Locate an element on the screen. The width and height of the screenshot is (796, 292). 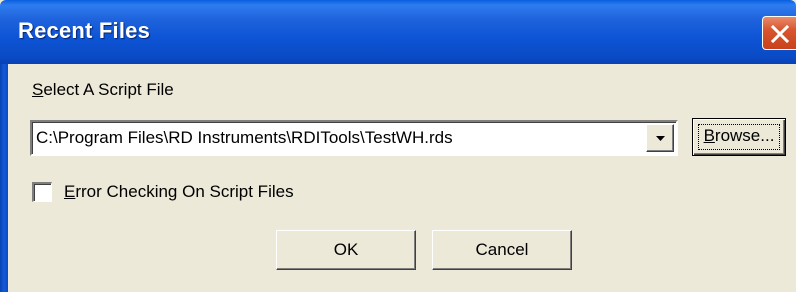
select-script-label-text: elect A Script File is located at coordinates (108, 89).